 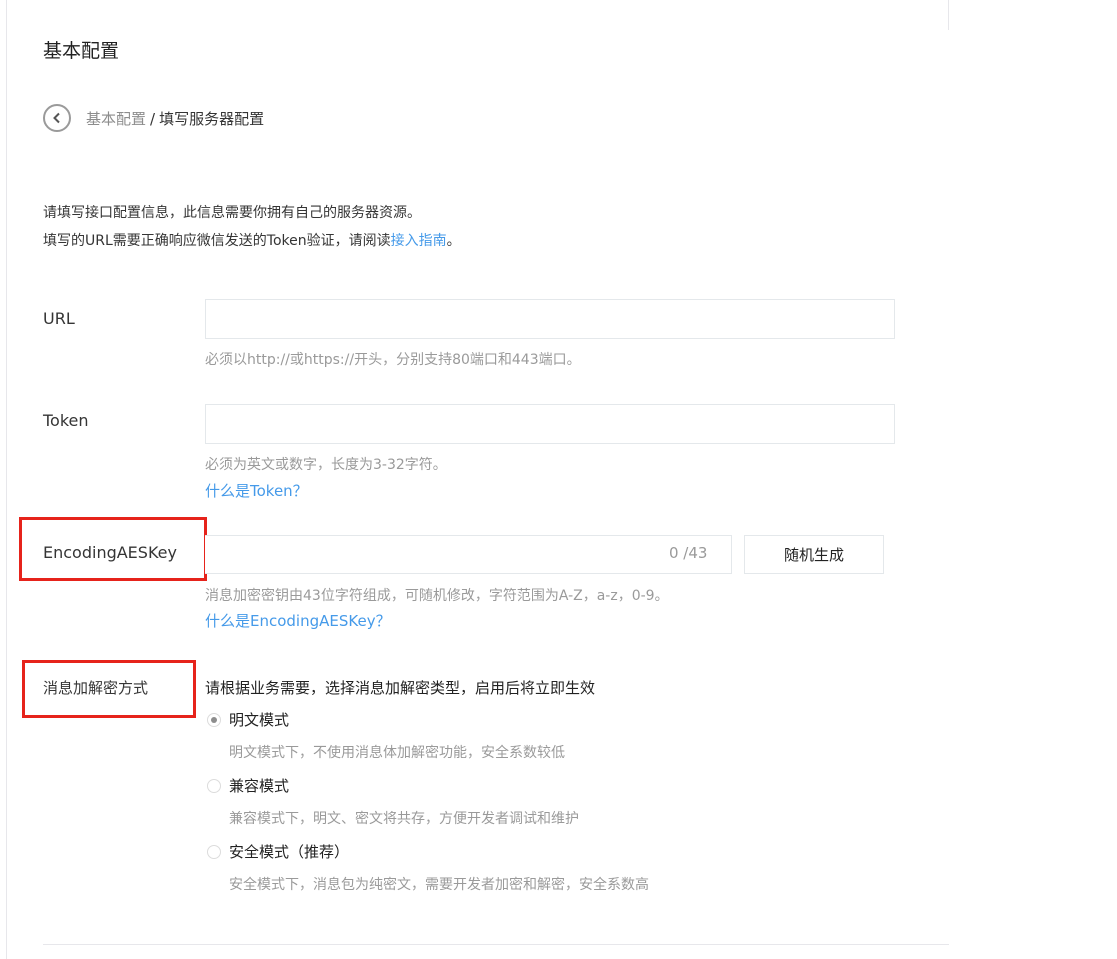 What do you see at coordinates (6, 479) in the screenshot?
I see `left-border` at bounding box center [6, 479].